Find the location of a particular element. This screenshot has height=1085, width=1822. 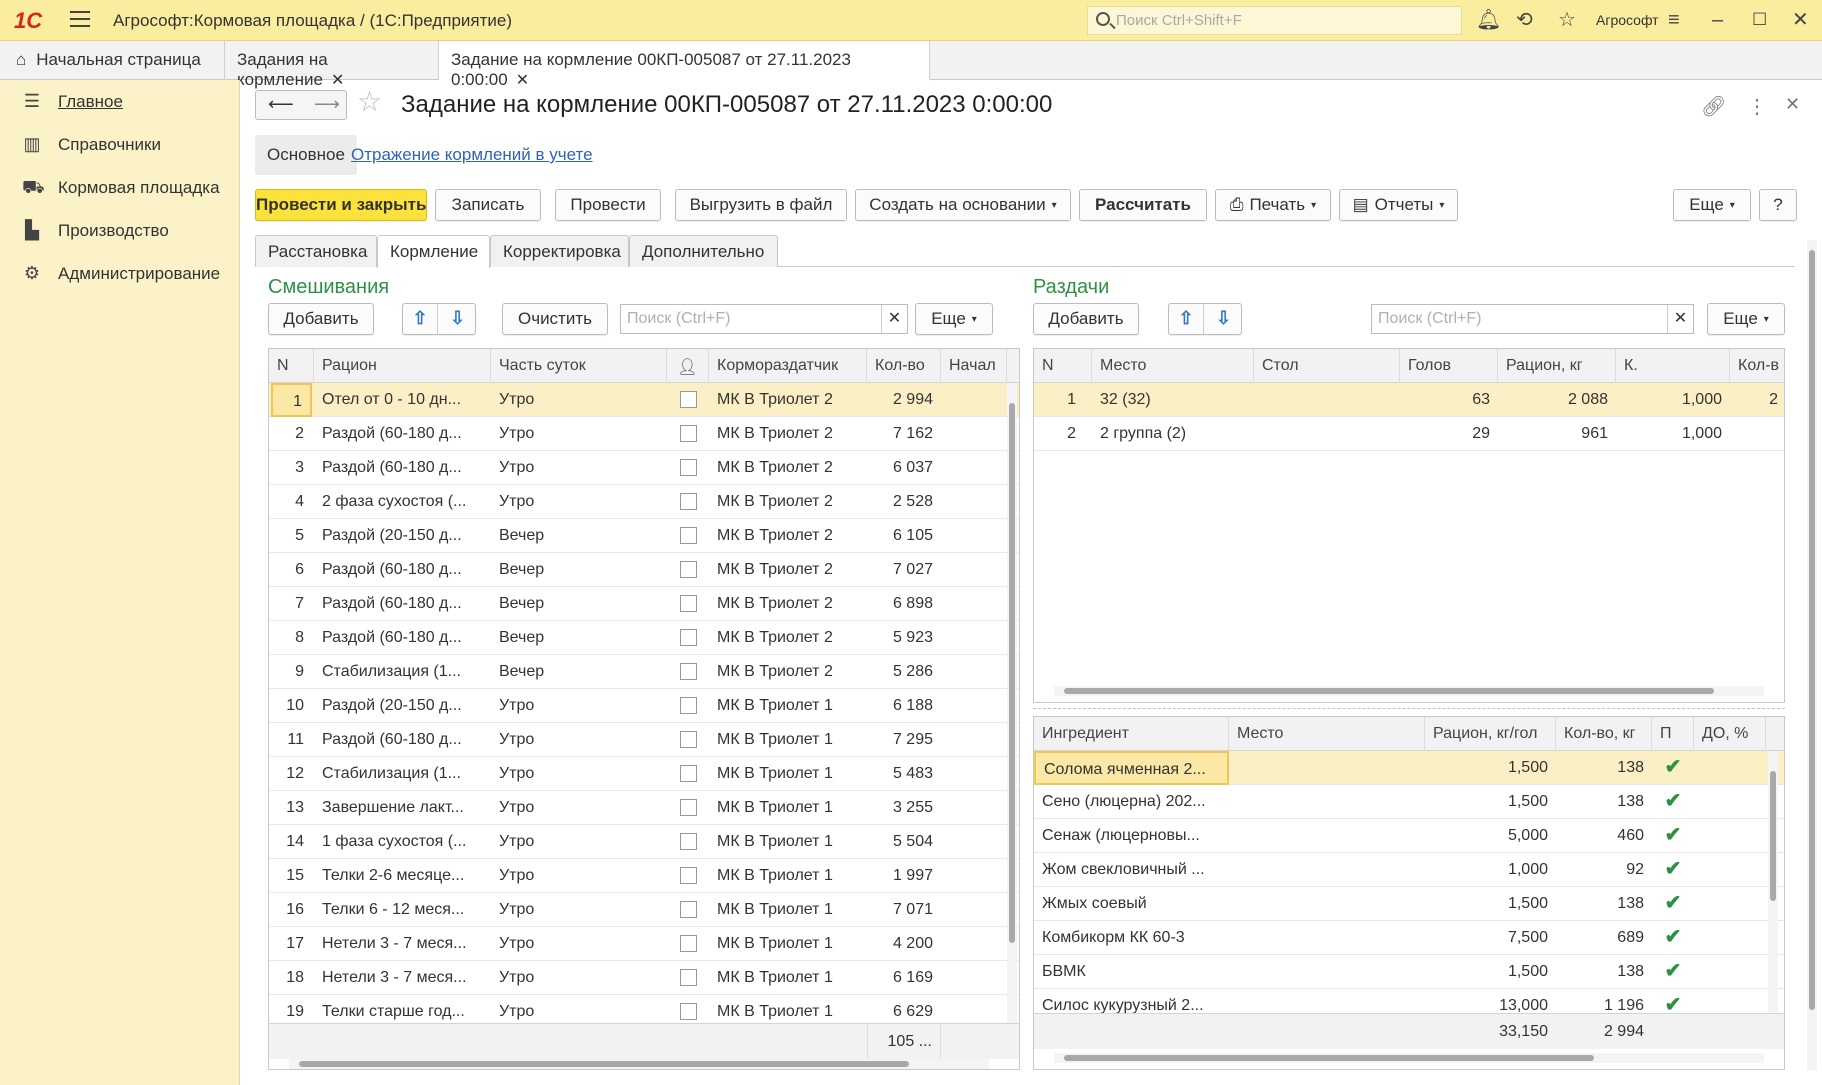

qty-cell: 6 037 is located at coordinates (904, 468).